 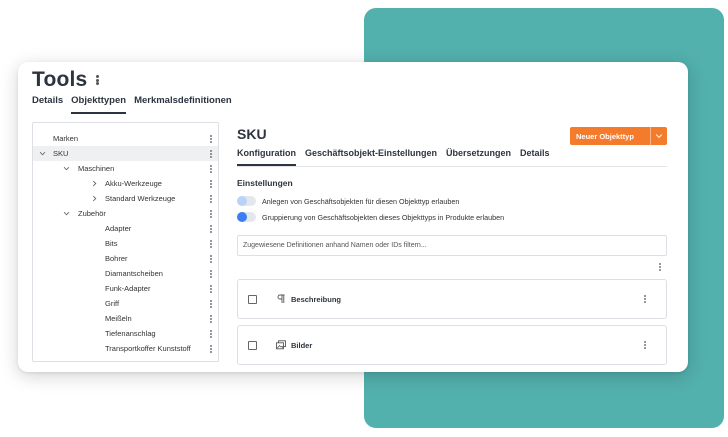 What do you see at coordinates (125, 213) in the screenshot?
I see `tree-item-zubehoer: Zubehör` at bounding box center [125, 213].